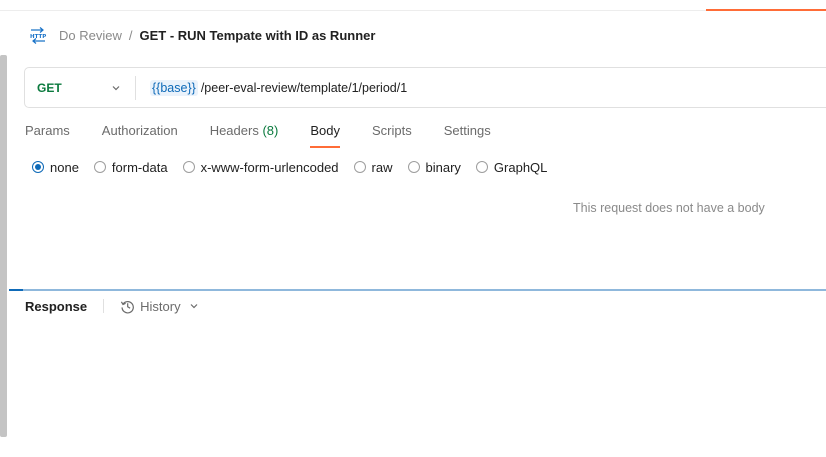  What do you see at coordinates (766, 10) in the screenshot?
I see `active-tab-indicator` at bounding box center [766, 10].